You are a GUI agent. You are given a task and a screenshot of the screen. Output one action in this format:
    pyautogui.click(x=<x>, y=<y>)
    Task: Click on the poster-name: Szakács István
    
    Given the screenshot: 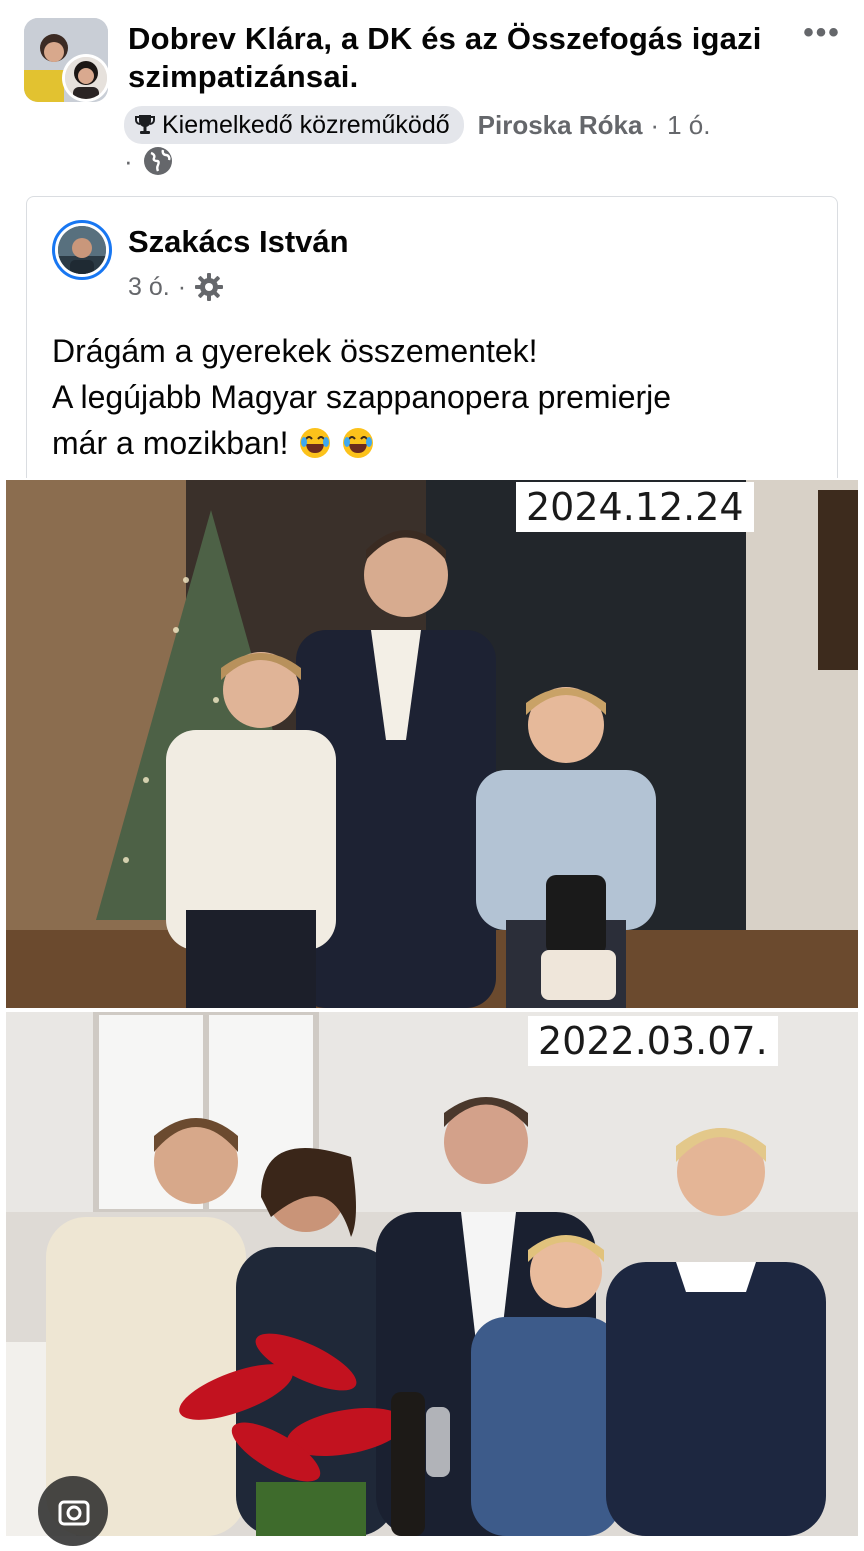 What is the action you would take?
    pyautogui.click(x=238, y=242)
    